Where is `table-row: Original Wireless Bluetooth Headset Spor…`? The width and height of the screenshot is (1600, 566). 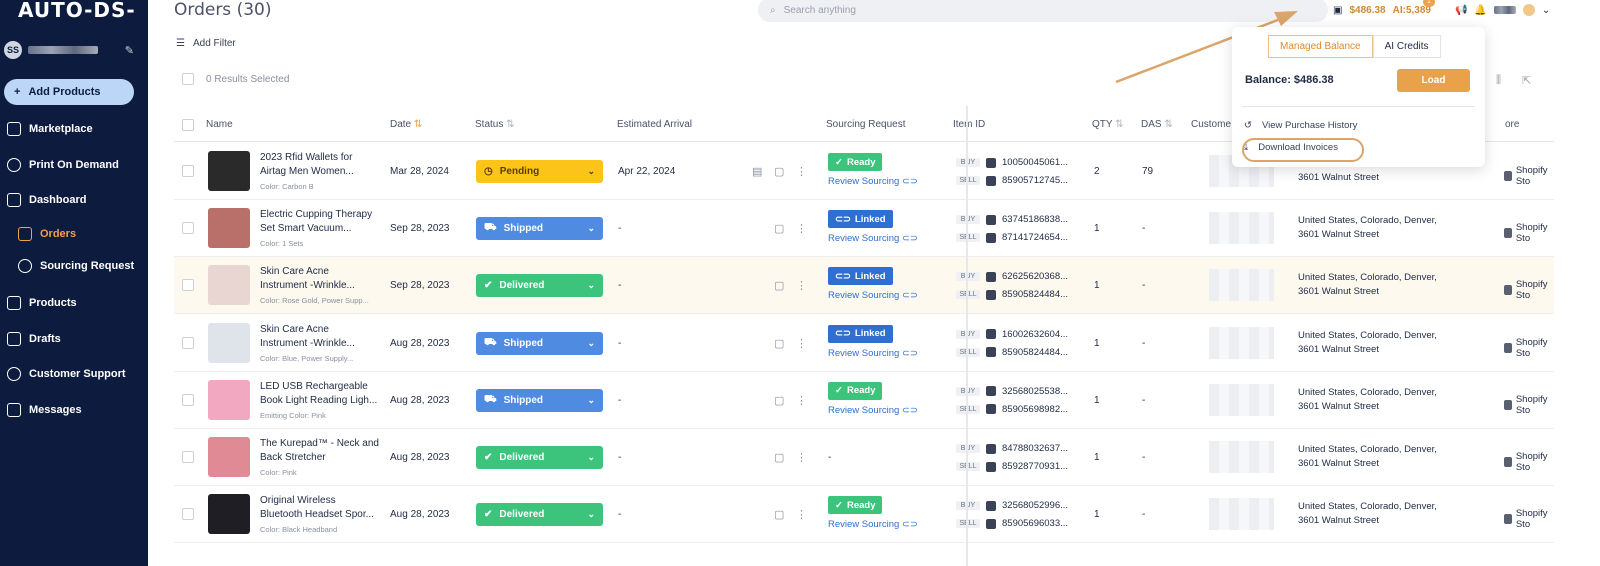
table-row: Original Wireless Bluetooth Headset Spor… is located at coordinates (864, 515).